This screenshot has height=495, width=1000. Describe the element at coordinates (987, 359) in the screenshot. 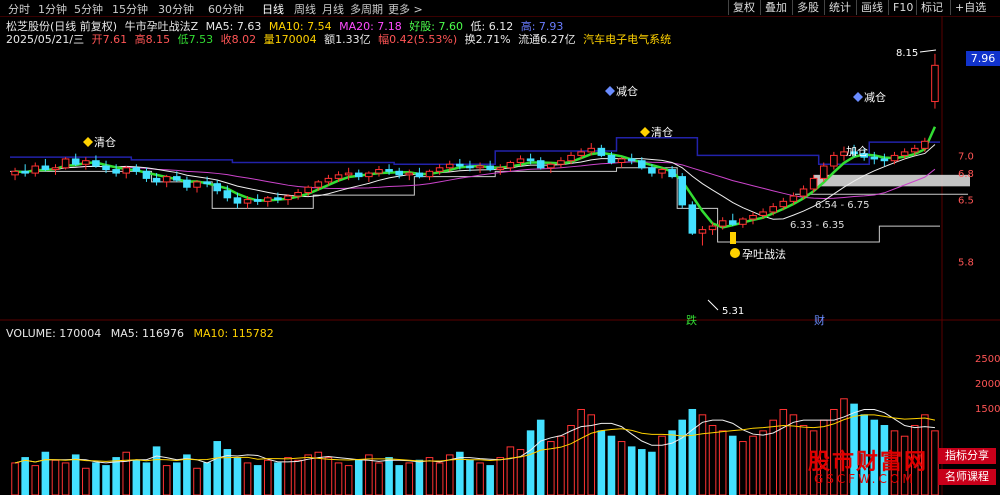

I see `volume-axis-label: 2500` at that location.